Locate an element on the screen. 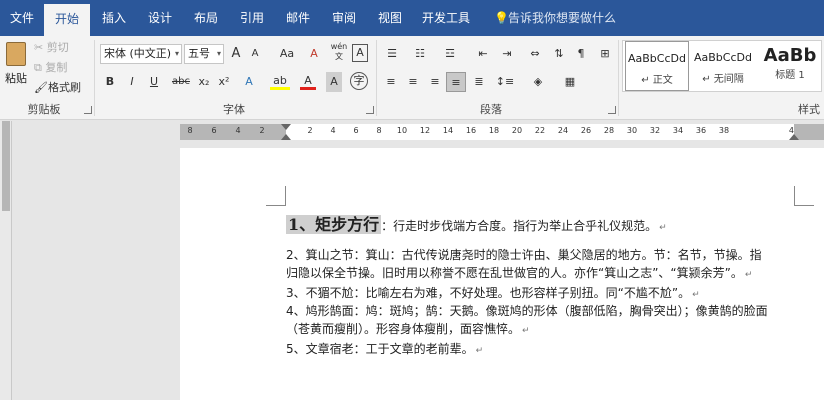  body-line: 3、不猸不尬：比喻左右为难，不好处理。也形容样子别扭。同“不尴不尬”。 ↵ is located at coordinates (493, 294).